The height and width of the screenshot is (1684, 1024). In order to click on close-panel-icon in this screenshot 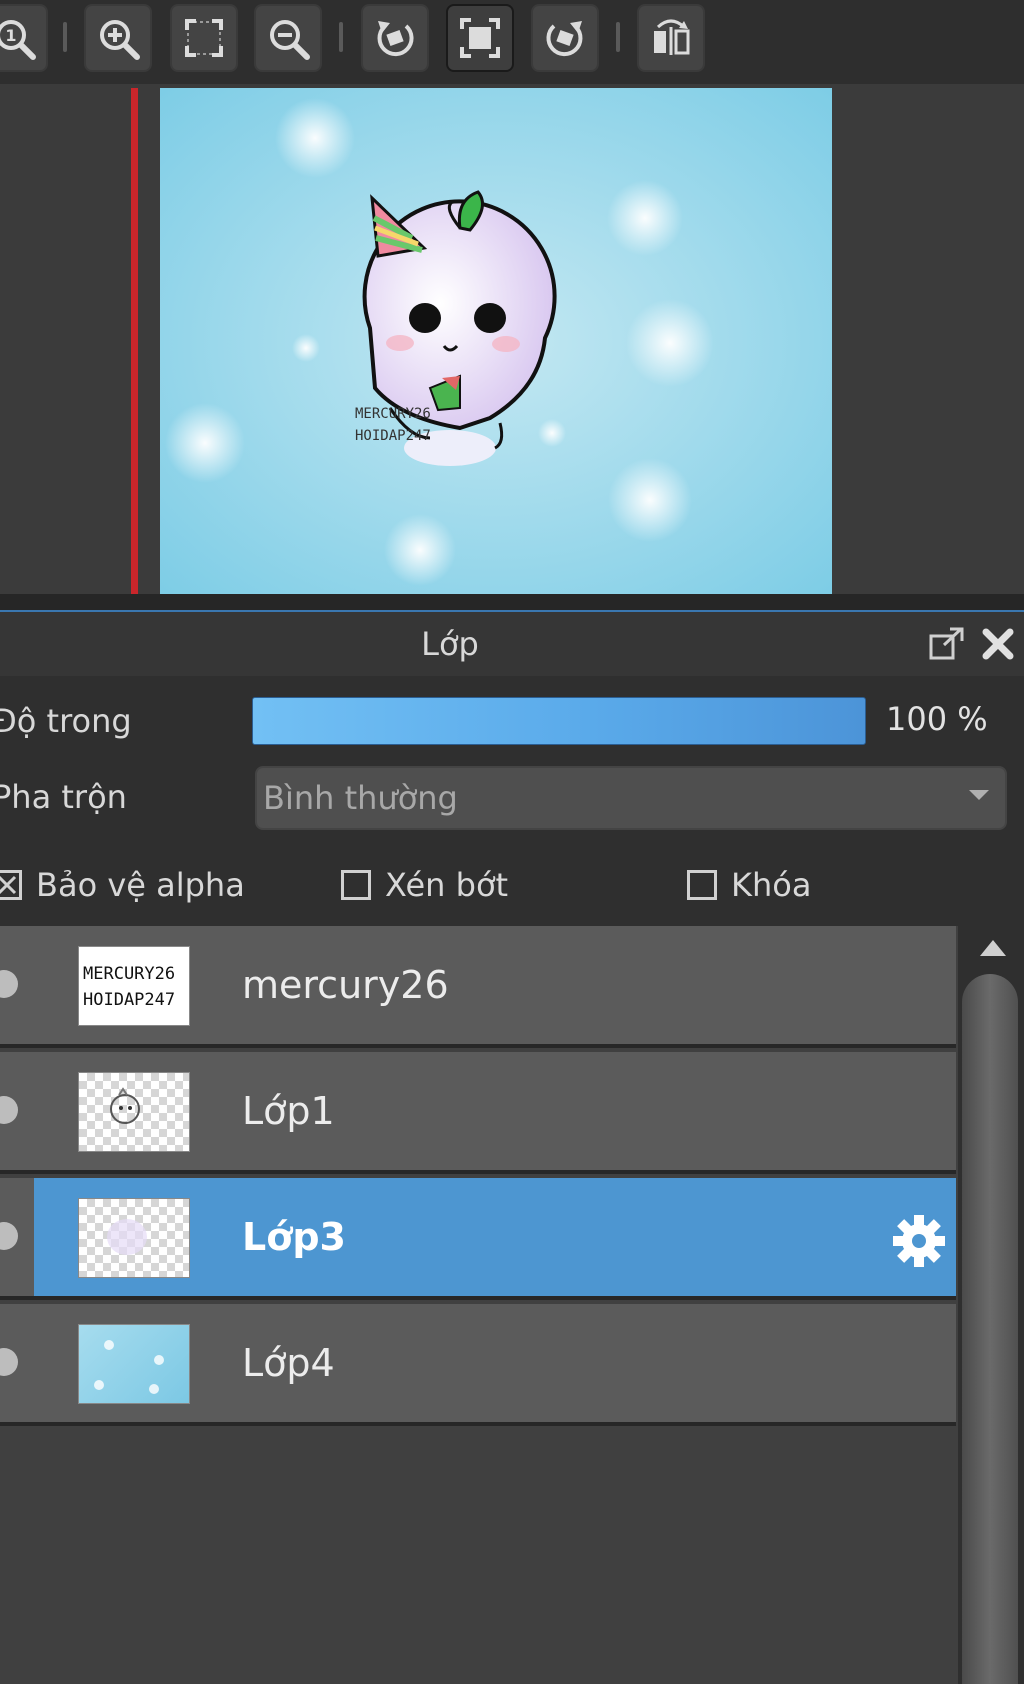, I will do `click(998, 644)`.